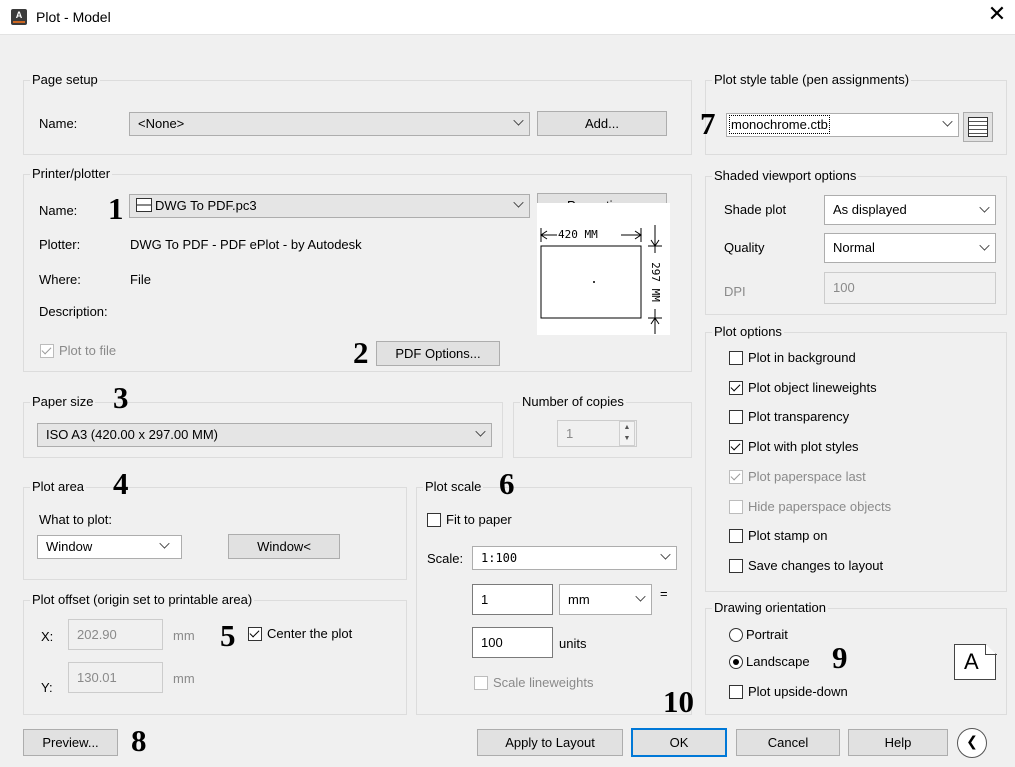 This screenshot has width=1015, height=767. I want to click on plot-option-label: Plot transparency, so click(799, 416).